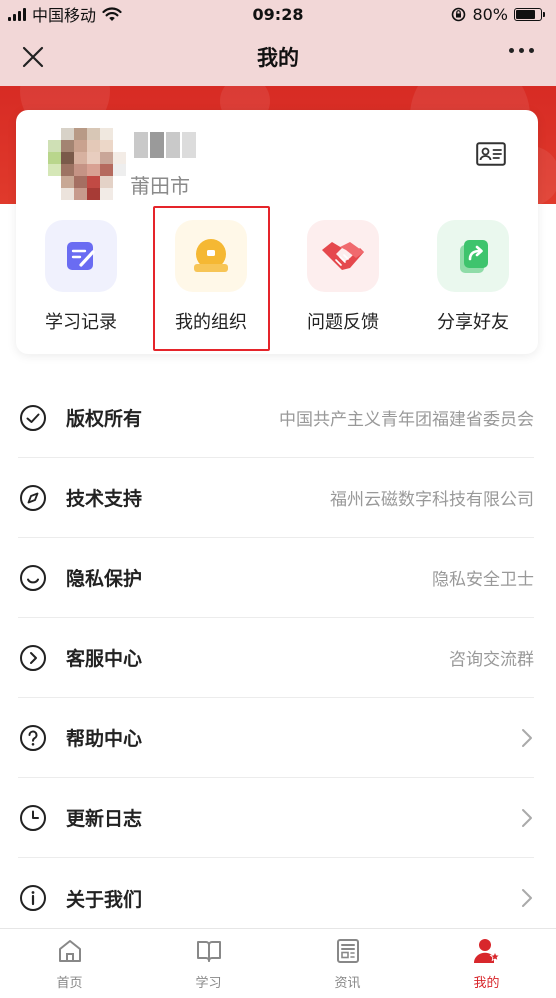 The image size is (556, 998). What do you see at coordinates (486, 951) in the screenshot?
I see `profile-icon` at bounding box center [486, 951].